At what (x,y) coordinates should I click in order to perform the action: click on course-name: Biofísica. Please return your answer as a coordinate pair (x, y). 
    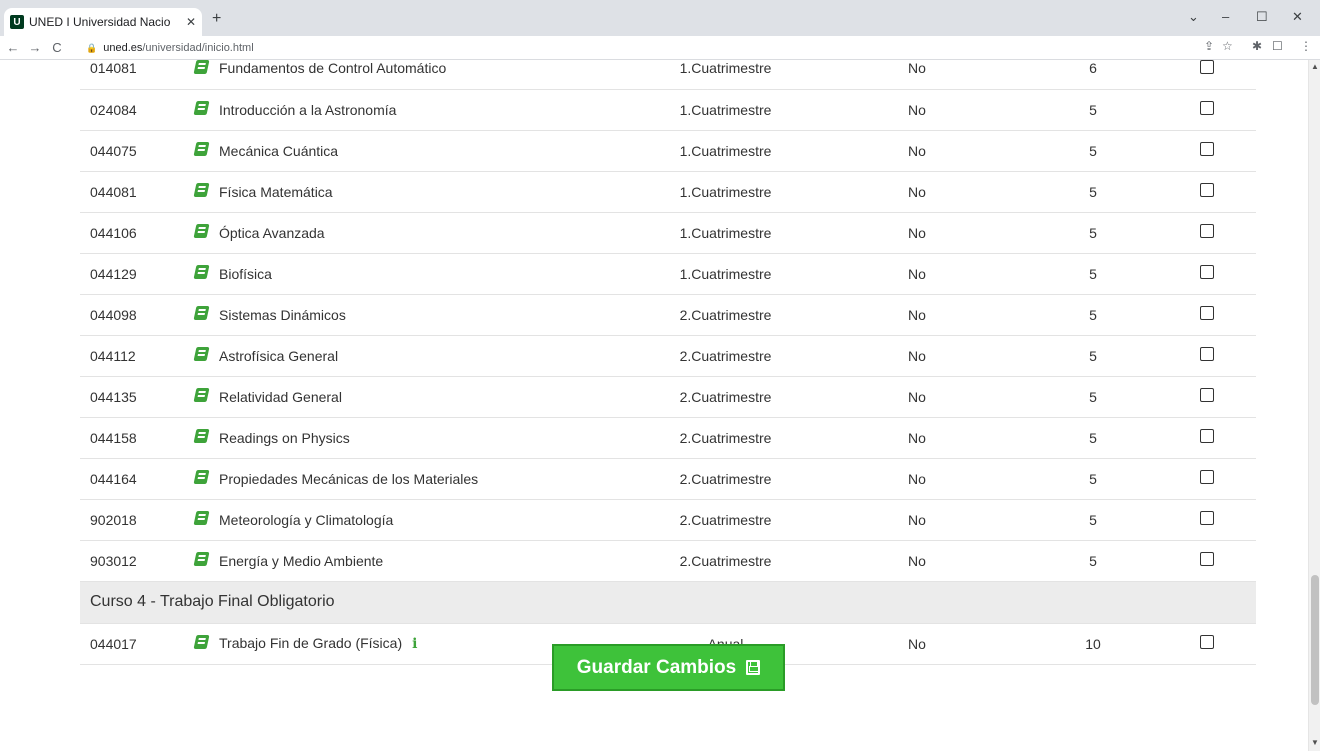
    Looking at the image, I should click on (432, 274).